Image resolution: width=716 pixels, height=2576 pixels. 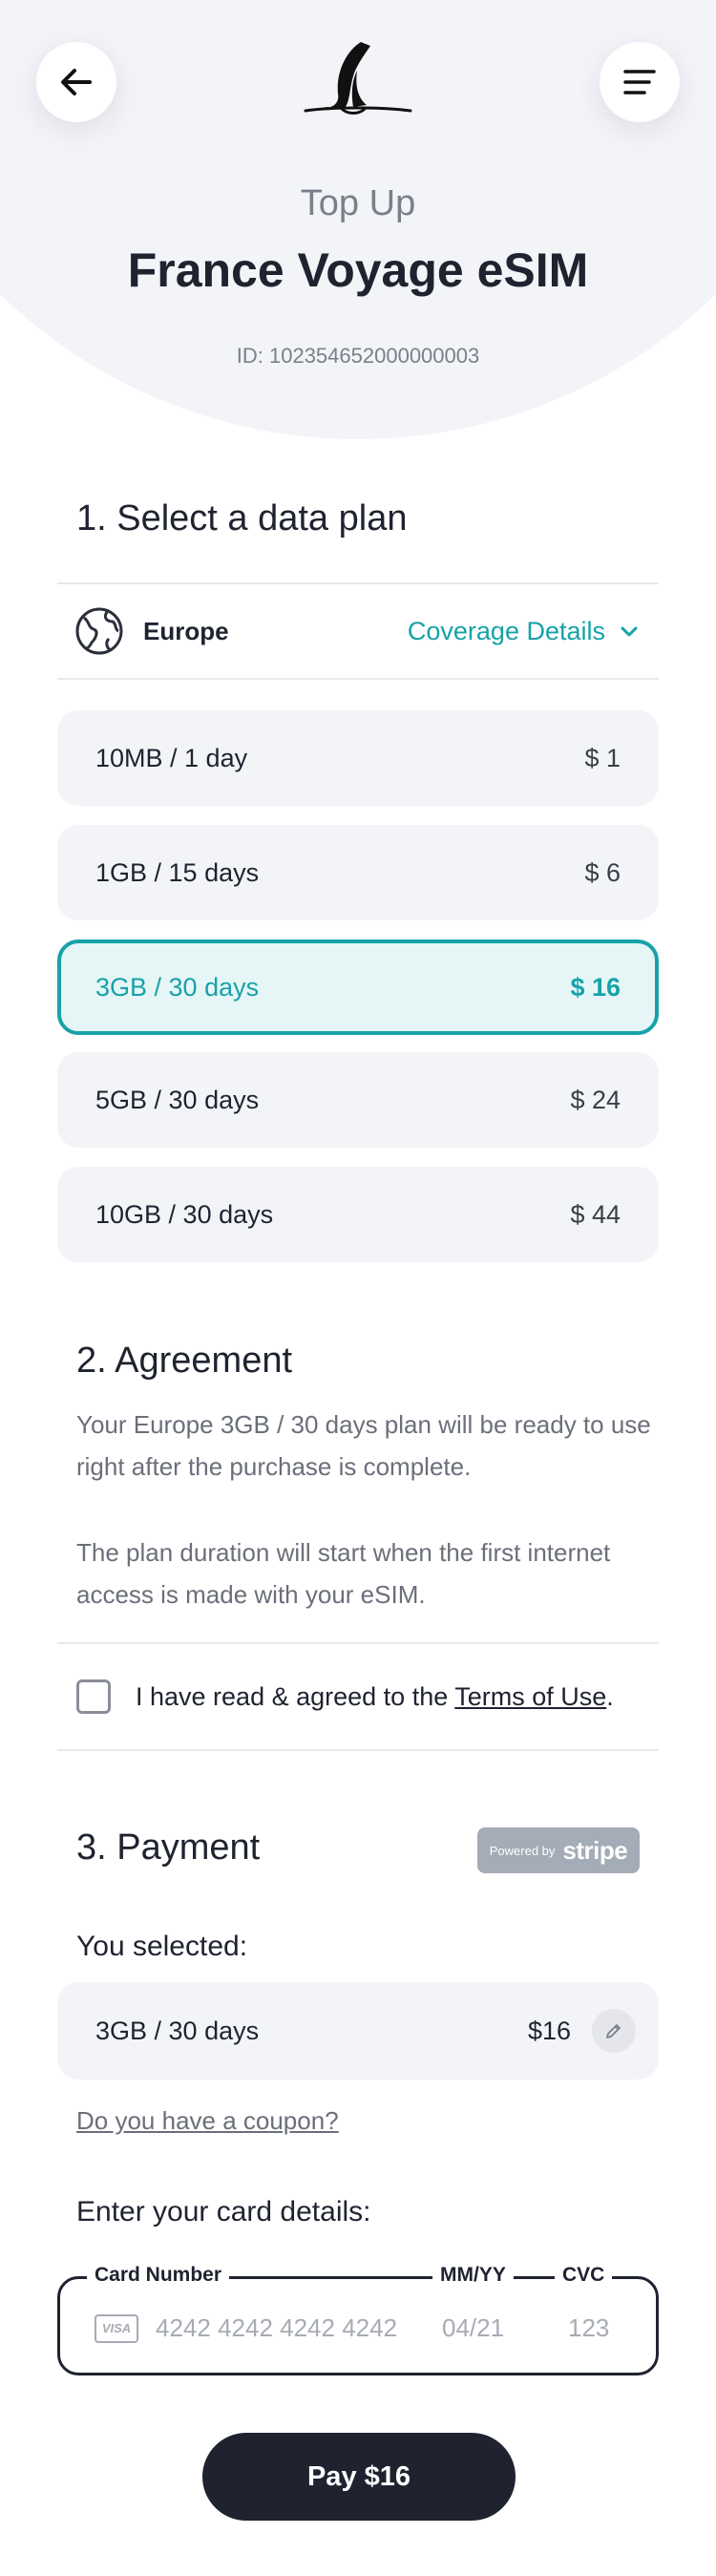 What do you see at coordinates (358, 203) in the screenshot?
I see `page-subtitle: Top Up` at bounding box center [358, 203].